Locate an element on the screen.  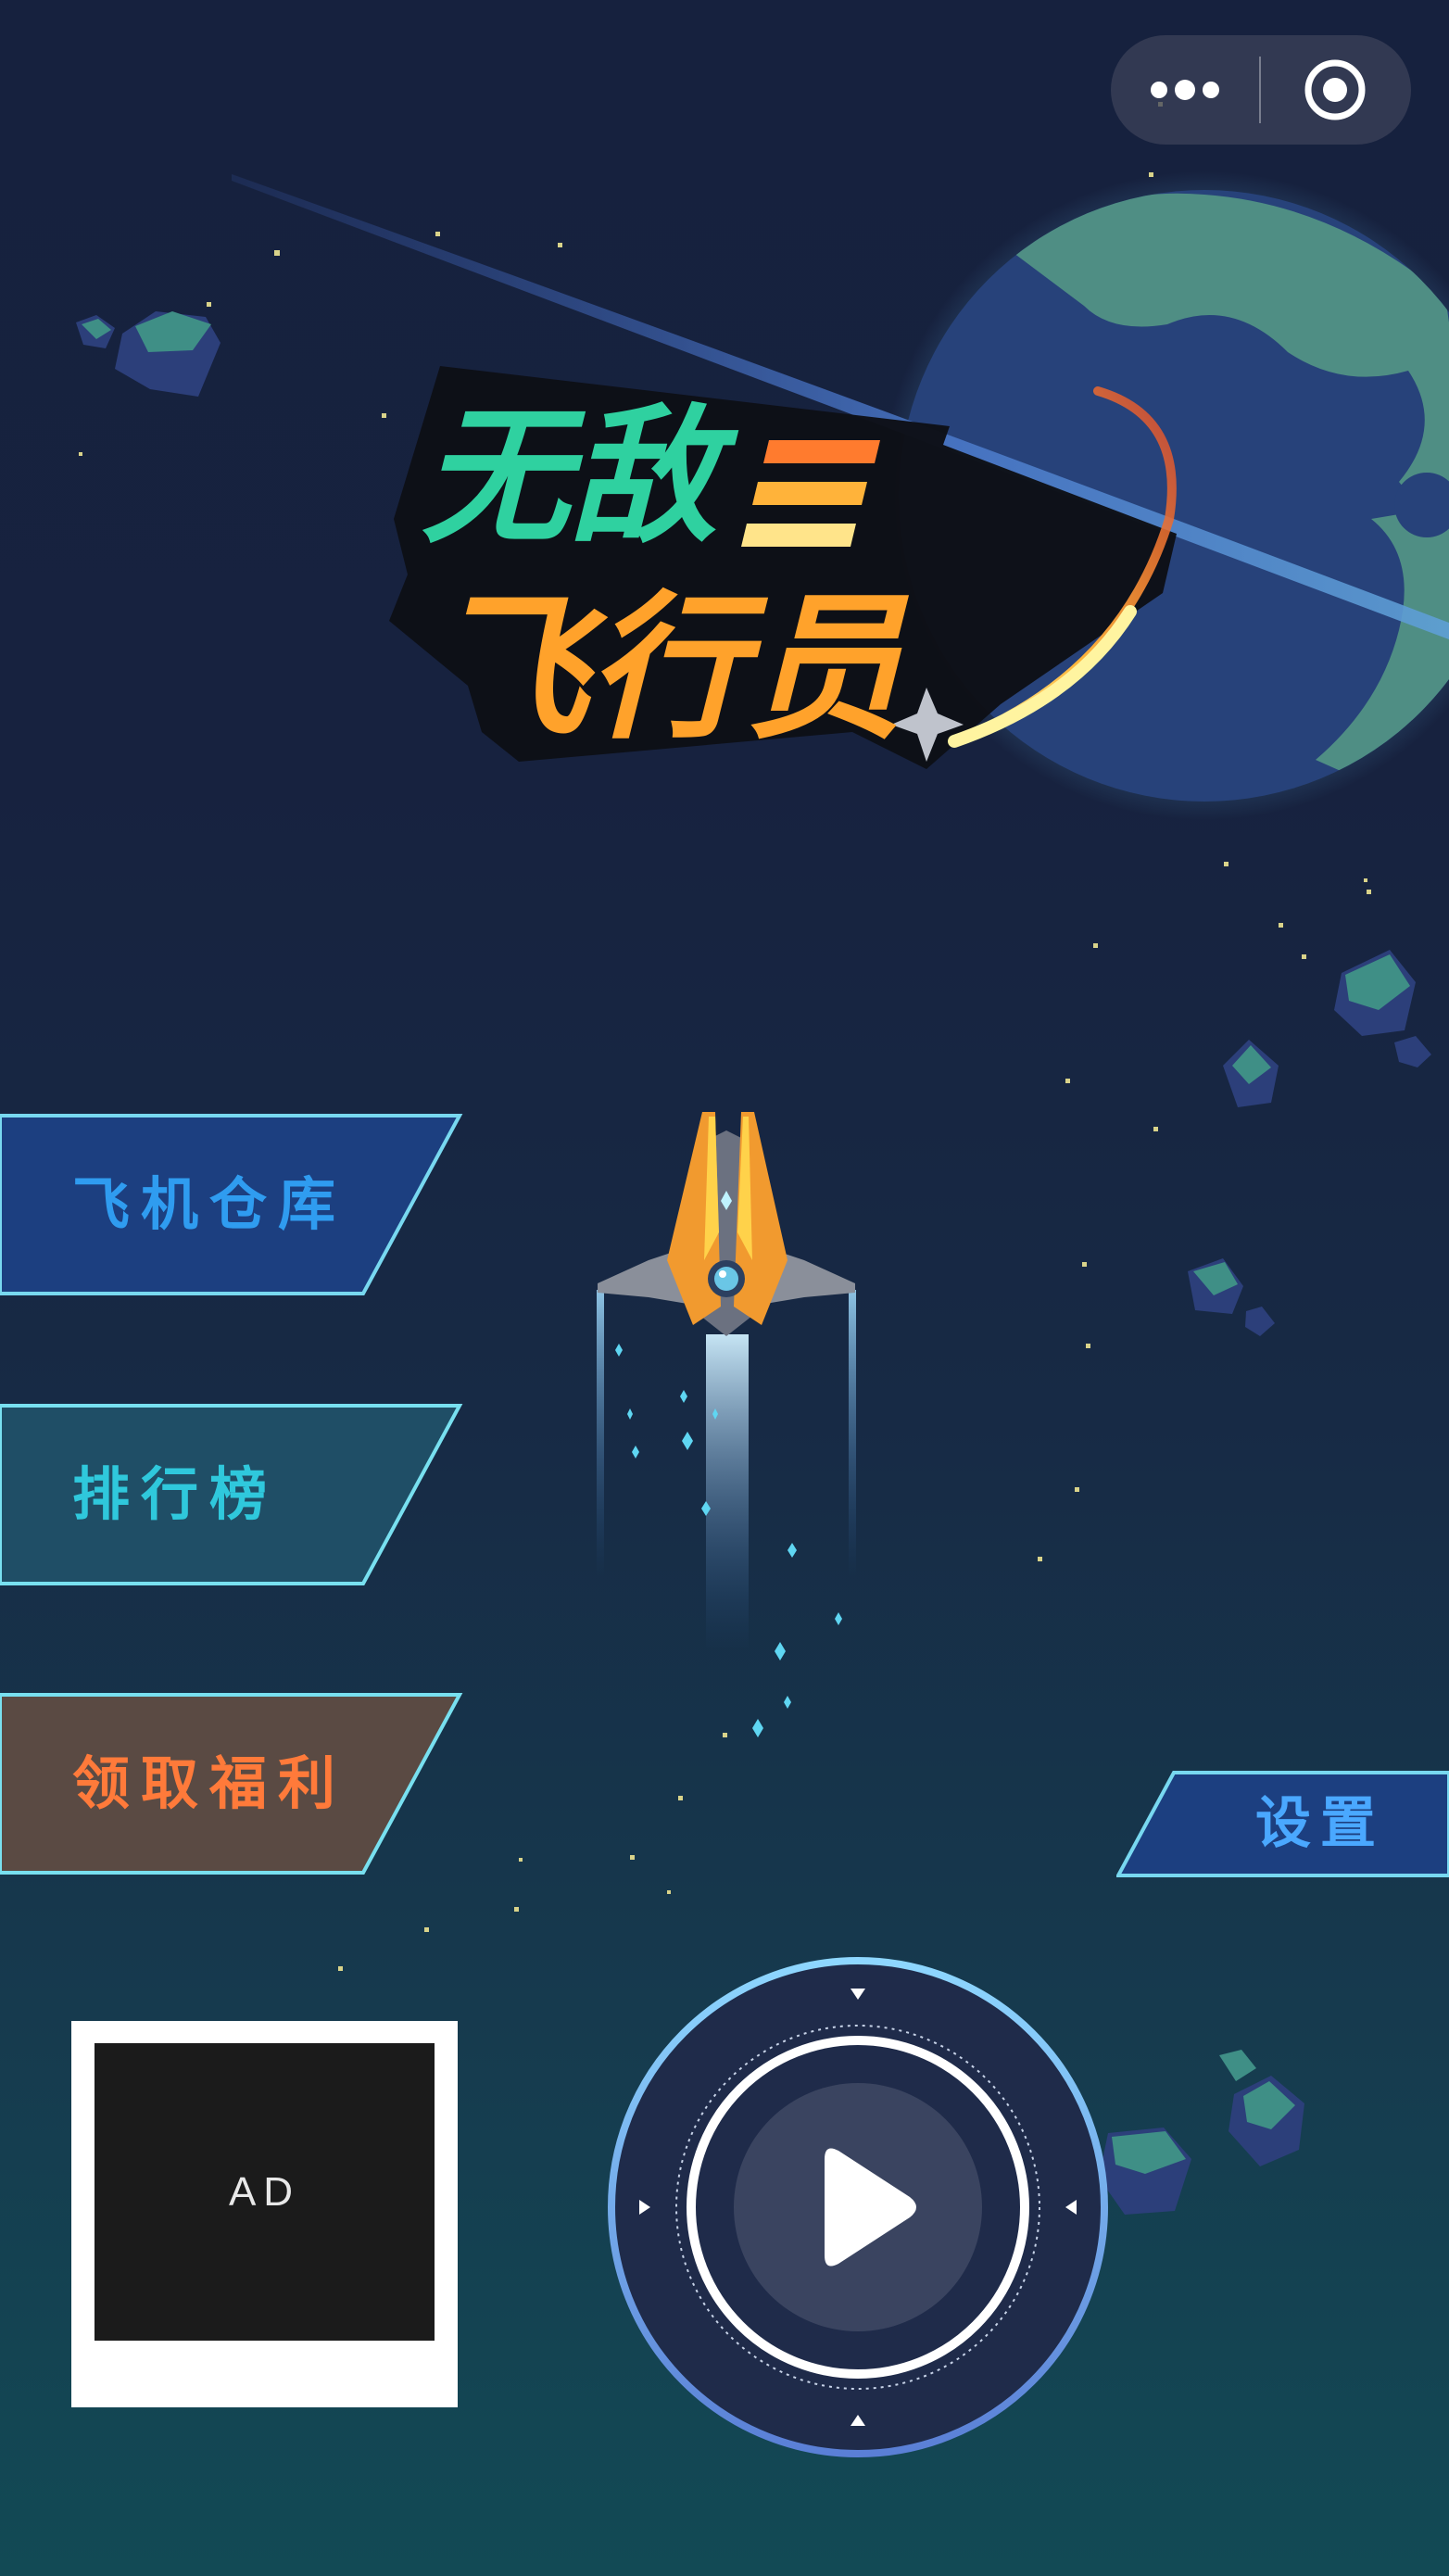
close-button is located at coordinates (1335, 90).